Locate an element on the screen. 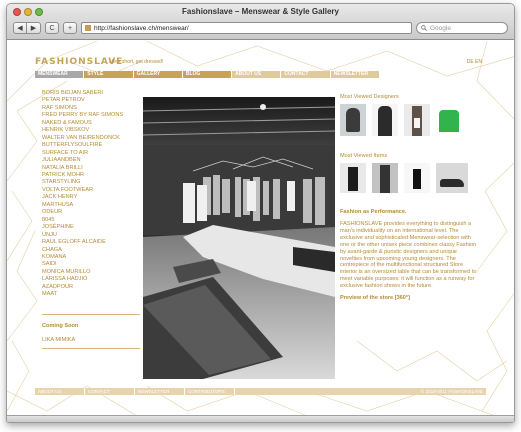 The width and height of the screenshot is (521, 432). designer-link: RAF SIMONS is located at coordinates (92, 108).